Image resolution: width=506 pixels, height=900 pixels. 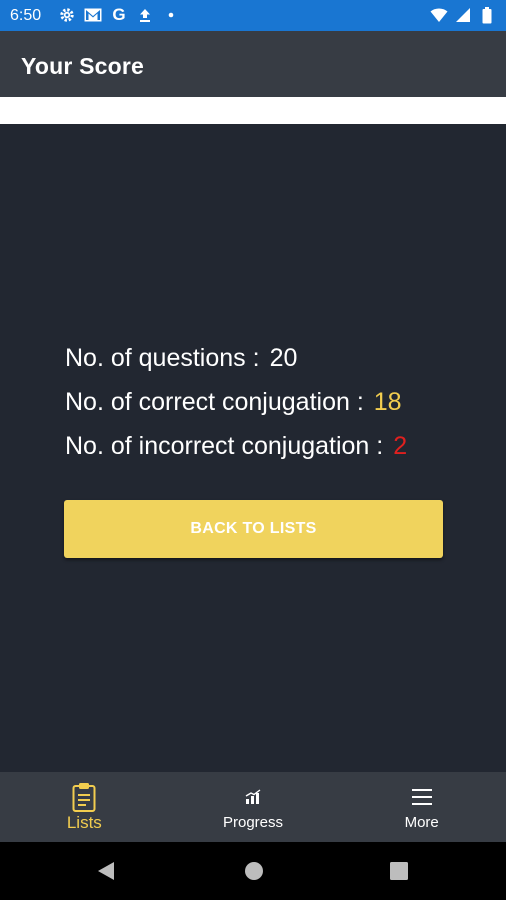 What do you see at coordinates (26, 15) in the screenshot?
I see `status-time: 6:50` at bounding box center [26, 15].